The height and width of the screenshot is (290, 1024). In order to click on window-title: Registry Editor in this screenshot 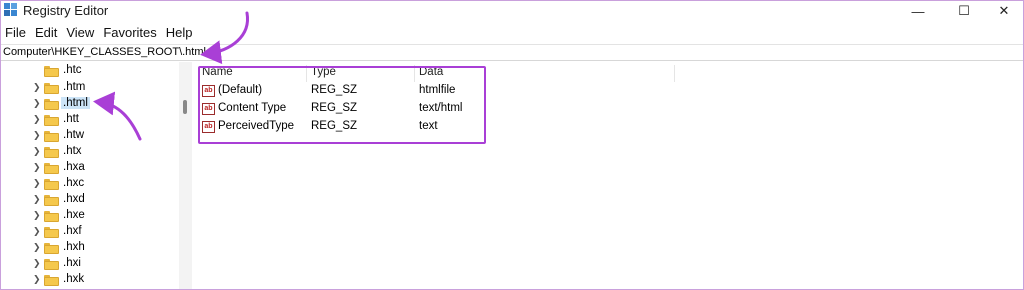, I will do `click(66, 10)`.